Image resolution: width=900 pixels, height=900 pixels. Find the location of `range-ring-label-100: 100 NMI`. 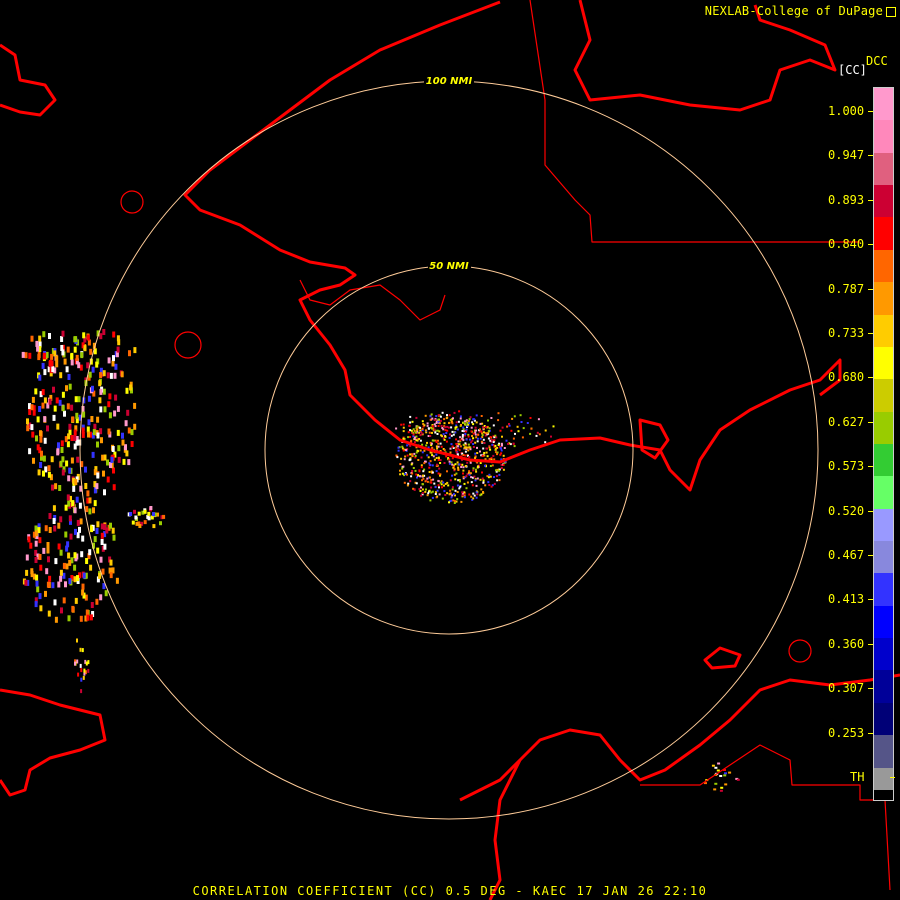

range-ring-label-100: 100 NMI is located at coordinates (449, 81).